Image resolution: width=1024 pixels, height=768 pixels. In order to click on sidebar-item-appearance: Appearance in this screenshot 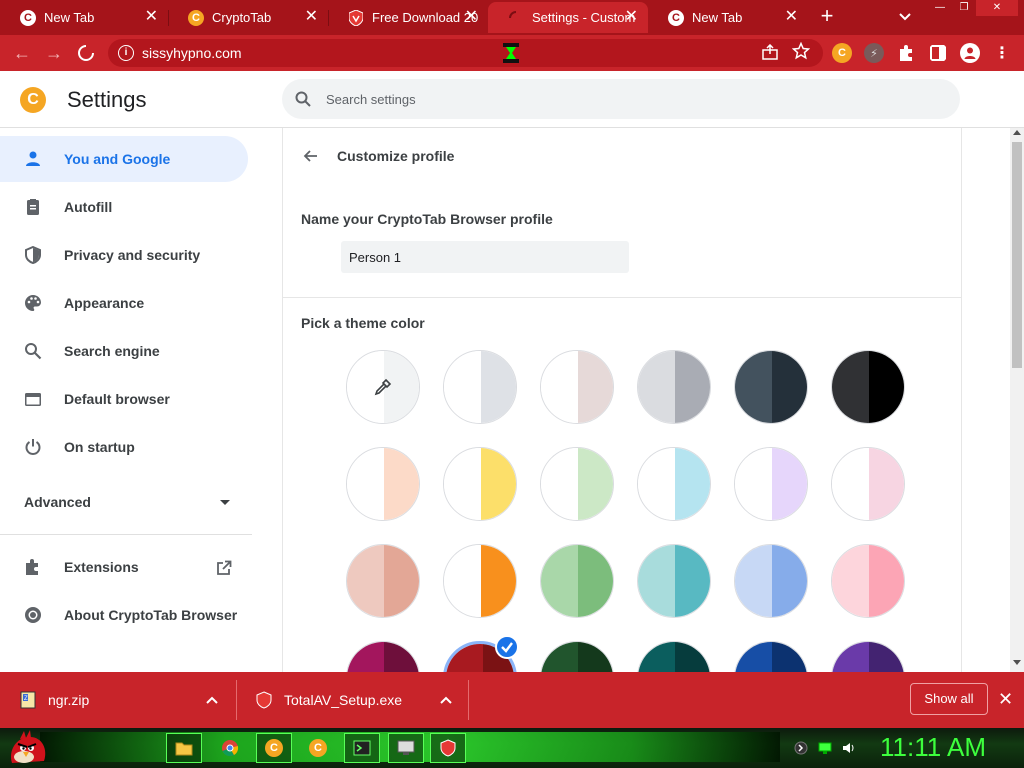, I will do `click(124, 303)`.